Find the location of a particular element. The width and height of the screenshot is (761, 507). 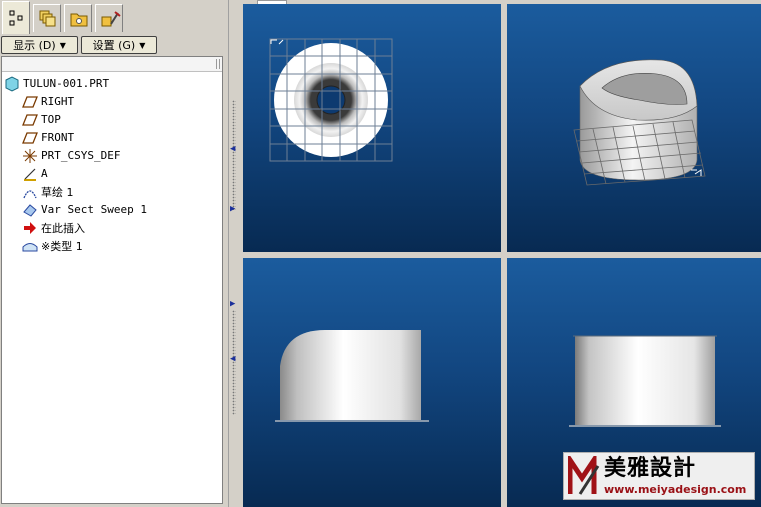

tree-item-label: PRT_CSYS_DEF is located at coordinates (81, 155).